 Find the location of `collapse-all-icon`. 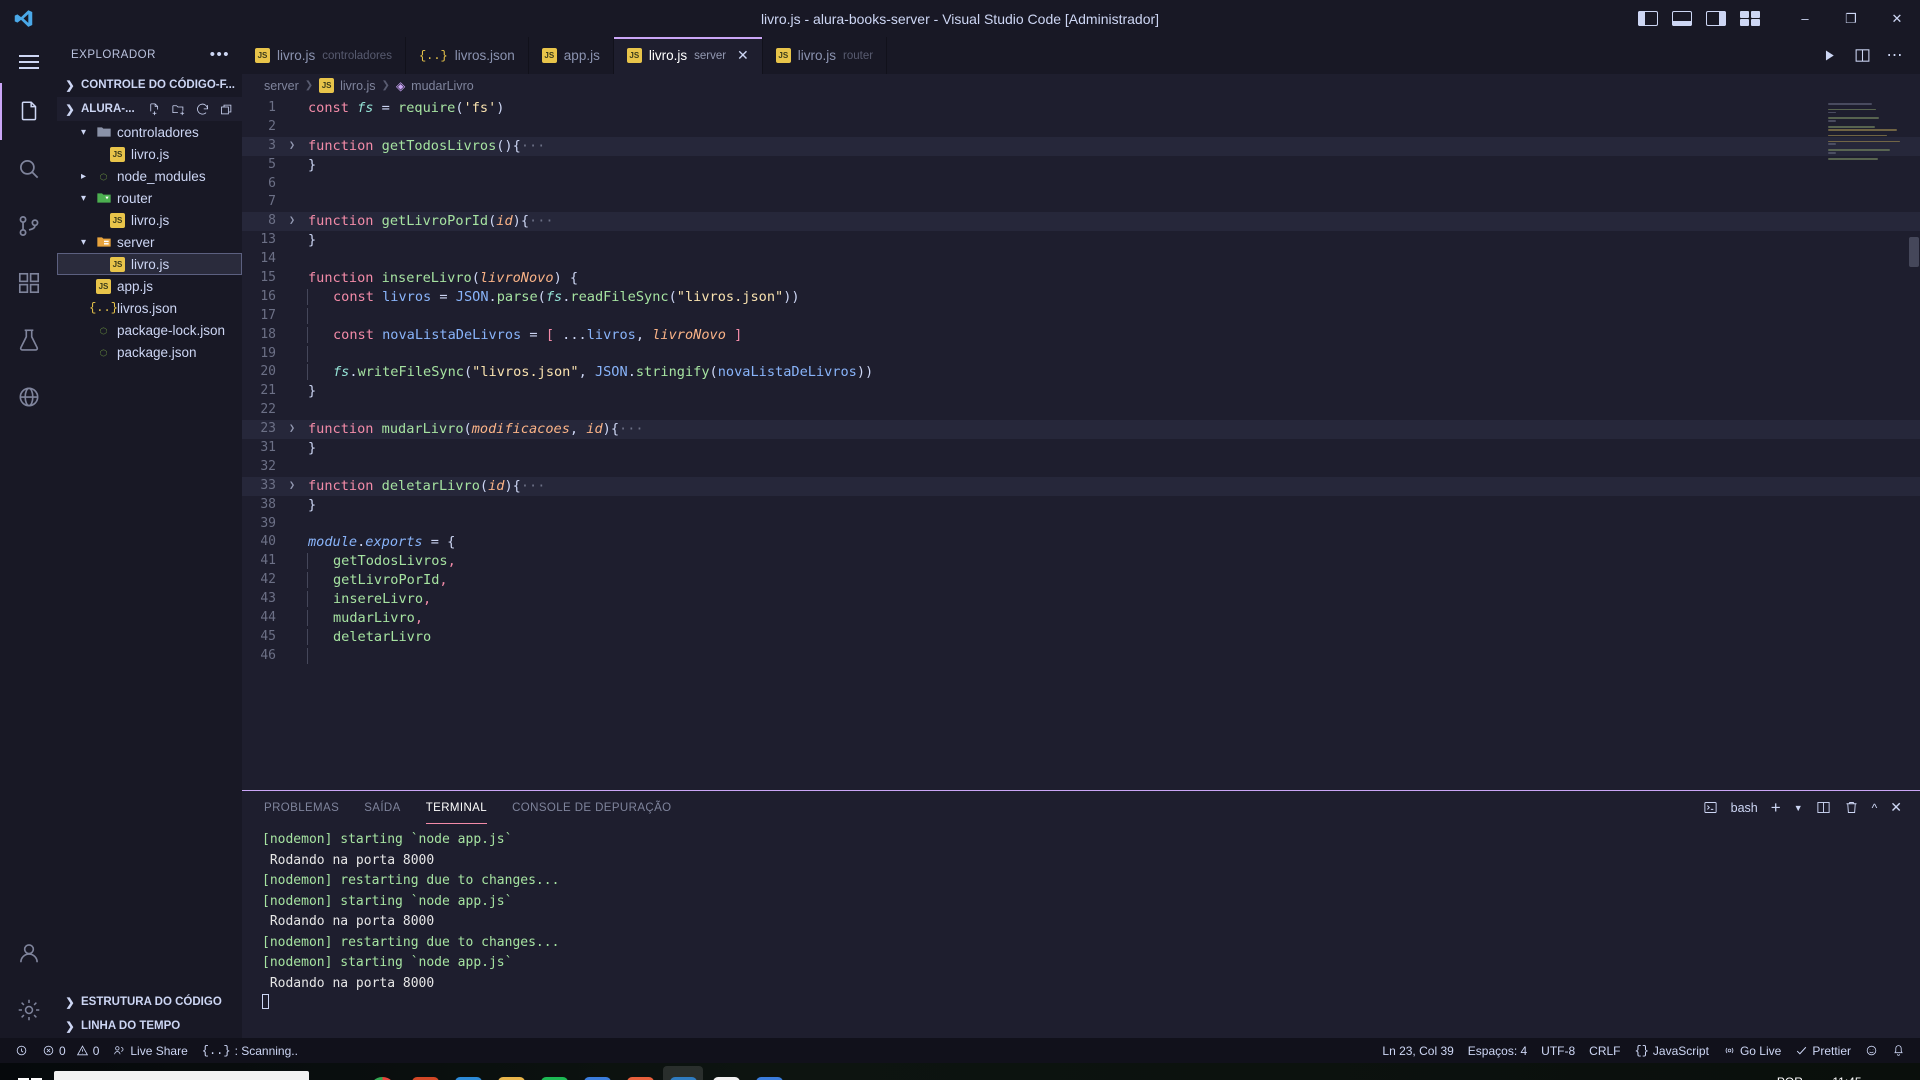

collapse-all-icon is located at coordinates (226, 109).